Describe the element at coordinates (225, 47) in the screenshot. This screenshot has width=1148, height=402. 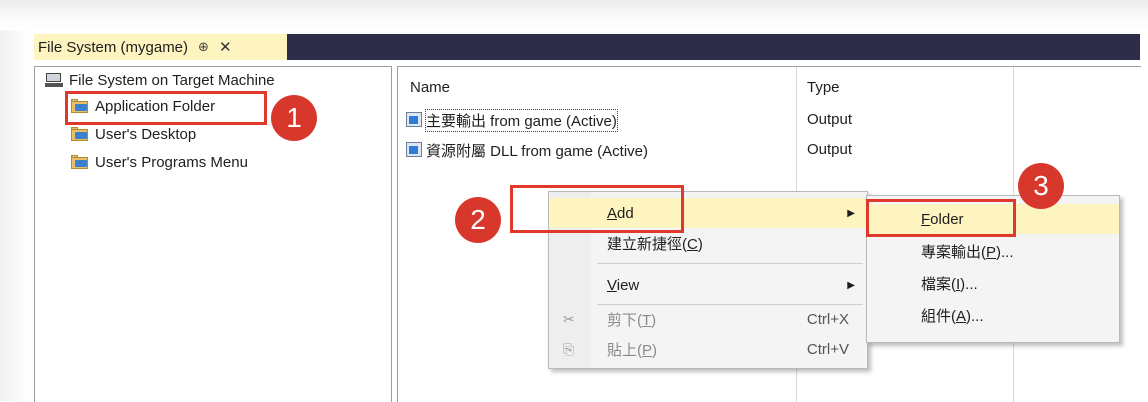
I see `close-icon: ✕` at that location.